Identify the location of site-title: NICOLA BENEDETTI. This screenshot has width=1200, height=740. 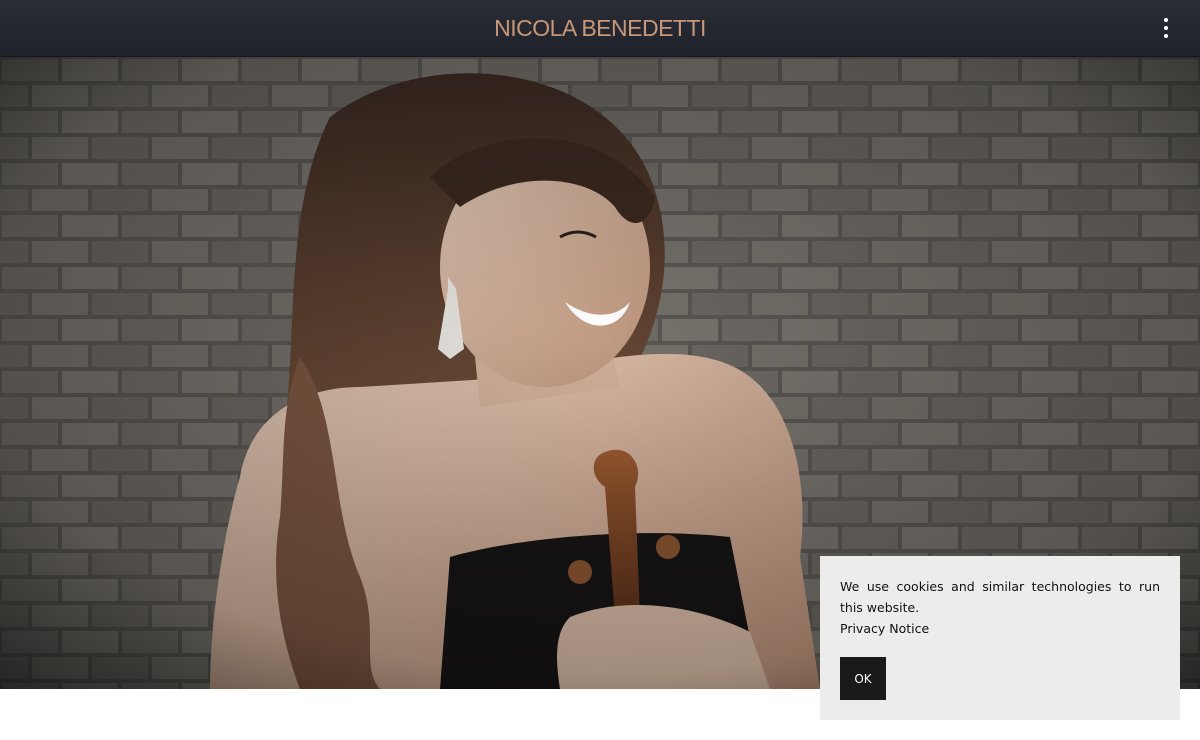
(600, 28).